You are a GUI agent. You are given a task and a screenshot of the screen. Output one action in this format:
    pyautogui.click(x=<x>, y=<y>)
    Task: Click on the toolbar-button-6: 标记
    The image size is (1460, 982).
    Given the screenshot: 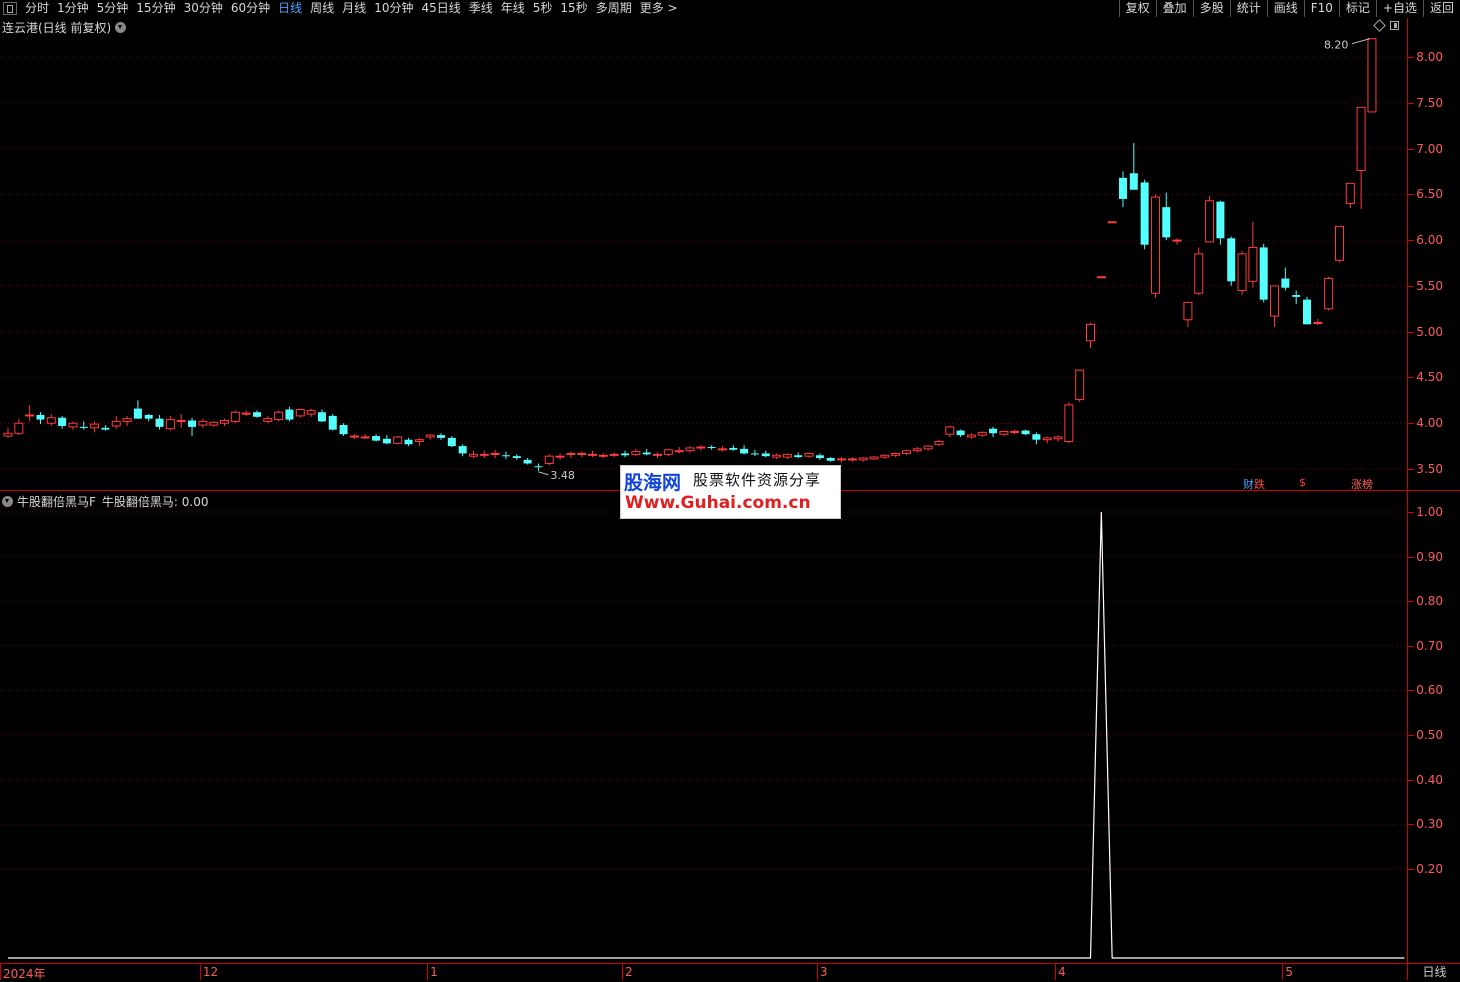 What is the action you would take?
    pyautogui.click(x=1357, y=8)
    